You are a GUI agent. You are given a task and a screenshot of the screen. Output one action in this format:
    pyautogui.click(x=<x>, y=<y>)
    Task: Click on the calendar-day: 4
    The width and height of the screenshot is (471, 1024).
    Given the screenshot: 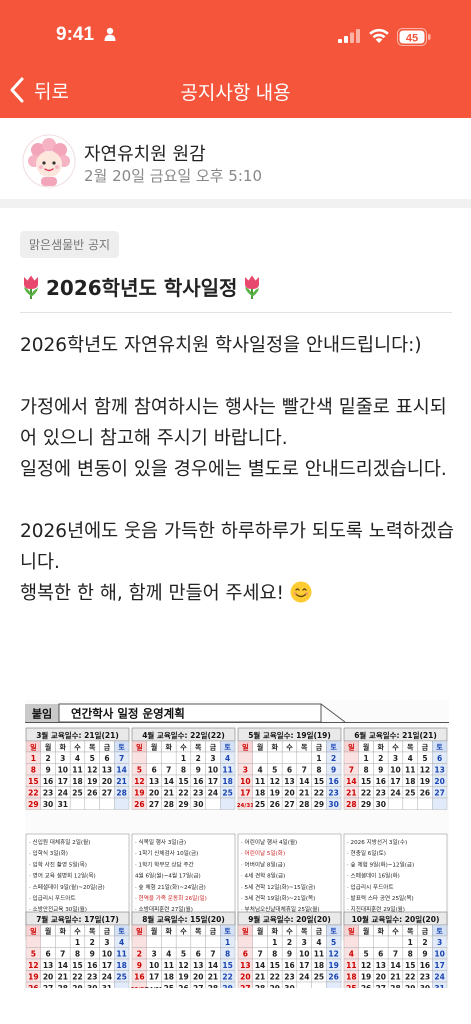 What is the action you would take?
    pyautogui.click(x=168, y=953)
    